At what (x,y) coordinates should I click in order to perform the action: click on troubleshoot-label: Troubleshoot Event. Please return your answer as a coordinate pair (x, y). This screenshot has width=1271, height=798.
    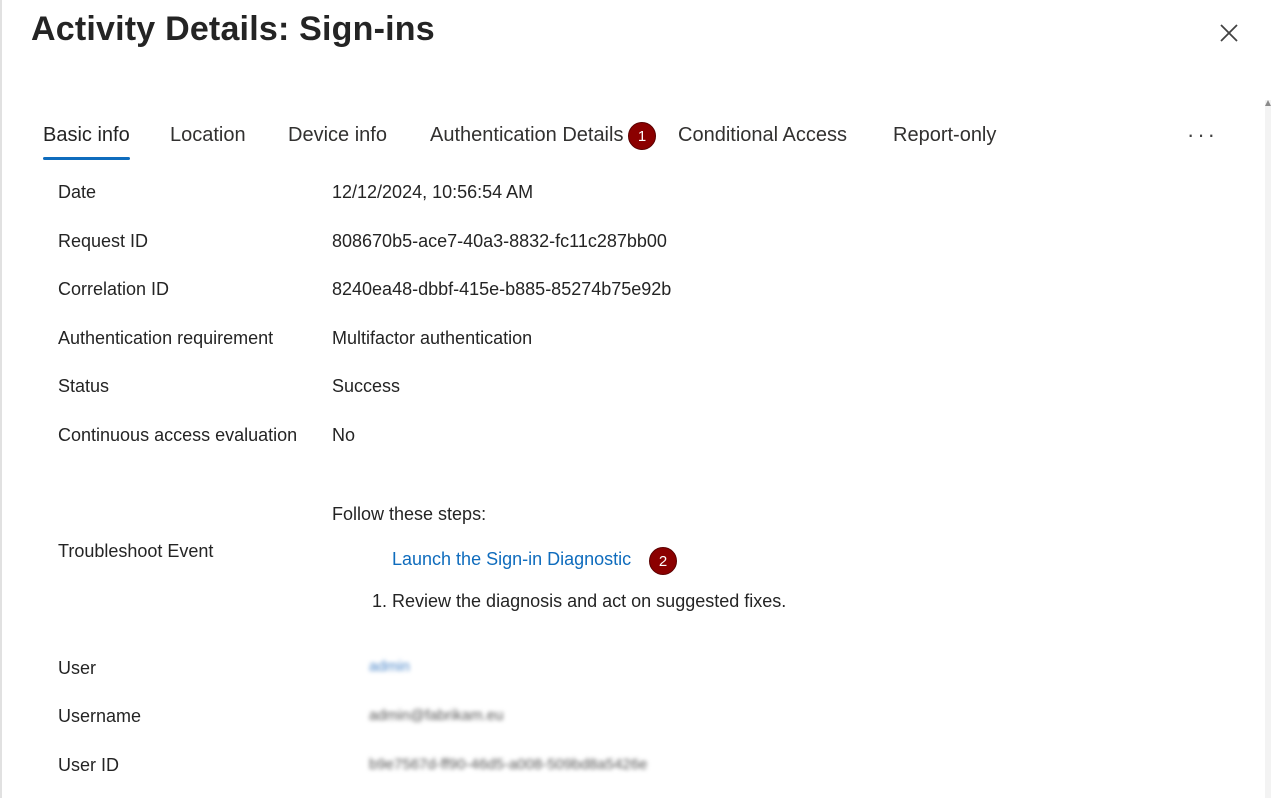
    Looking at the image, I should click on (136, 551).